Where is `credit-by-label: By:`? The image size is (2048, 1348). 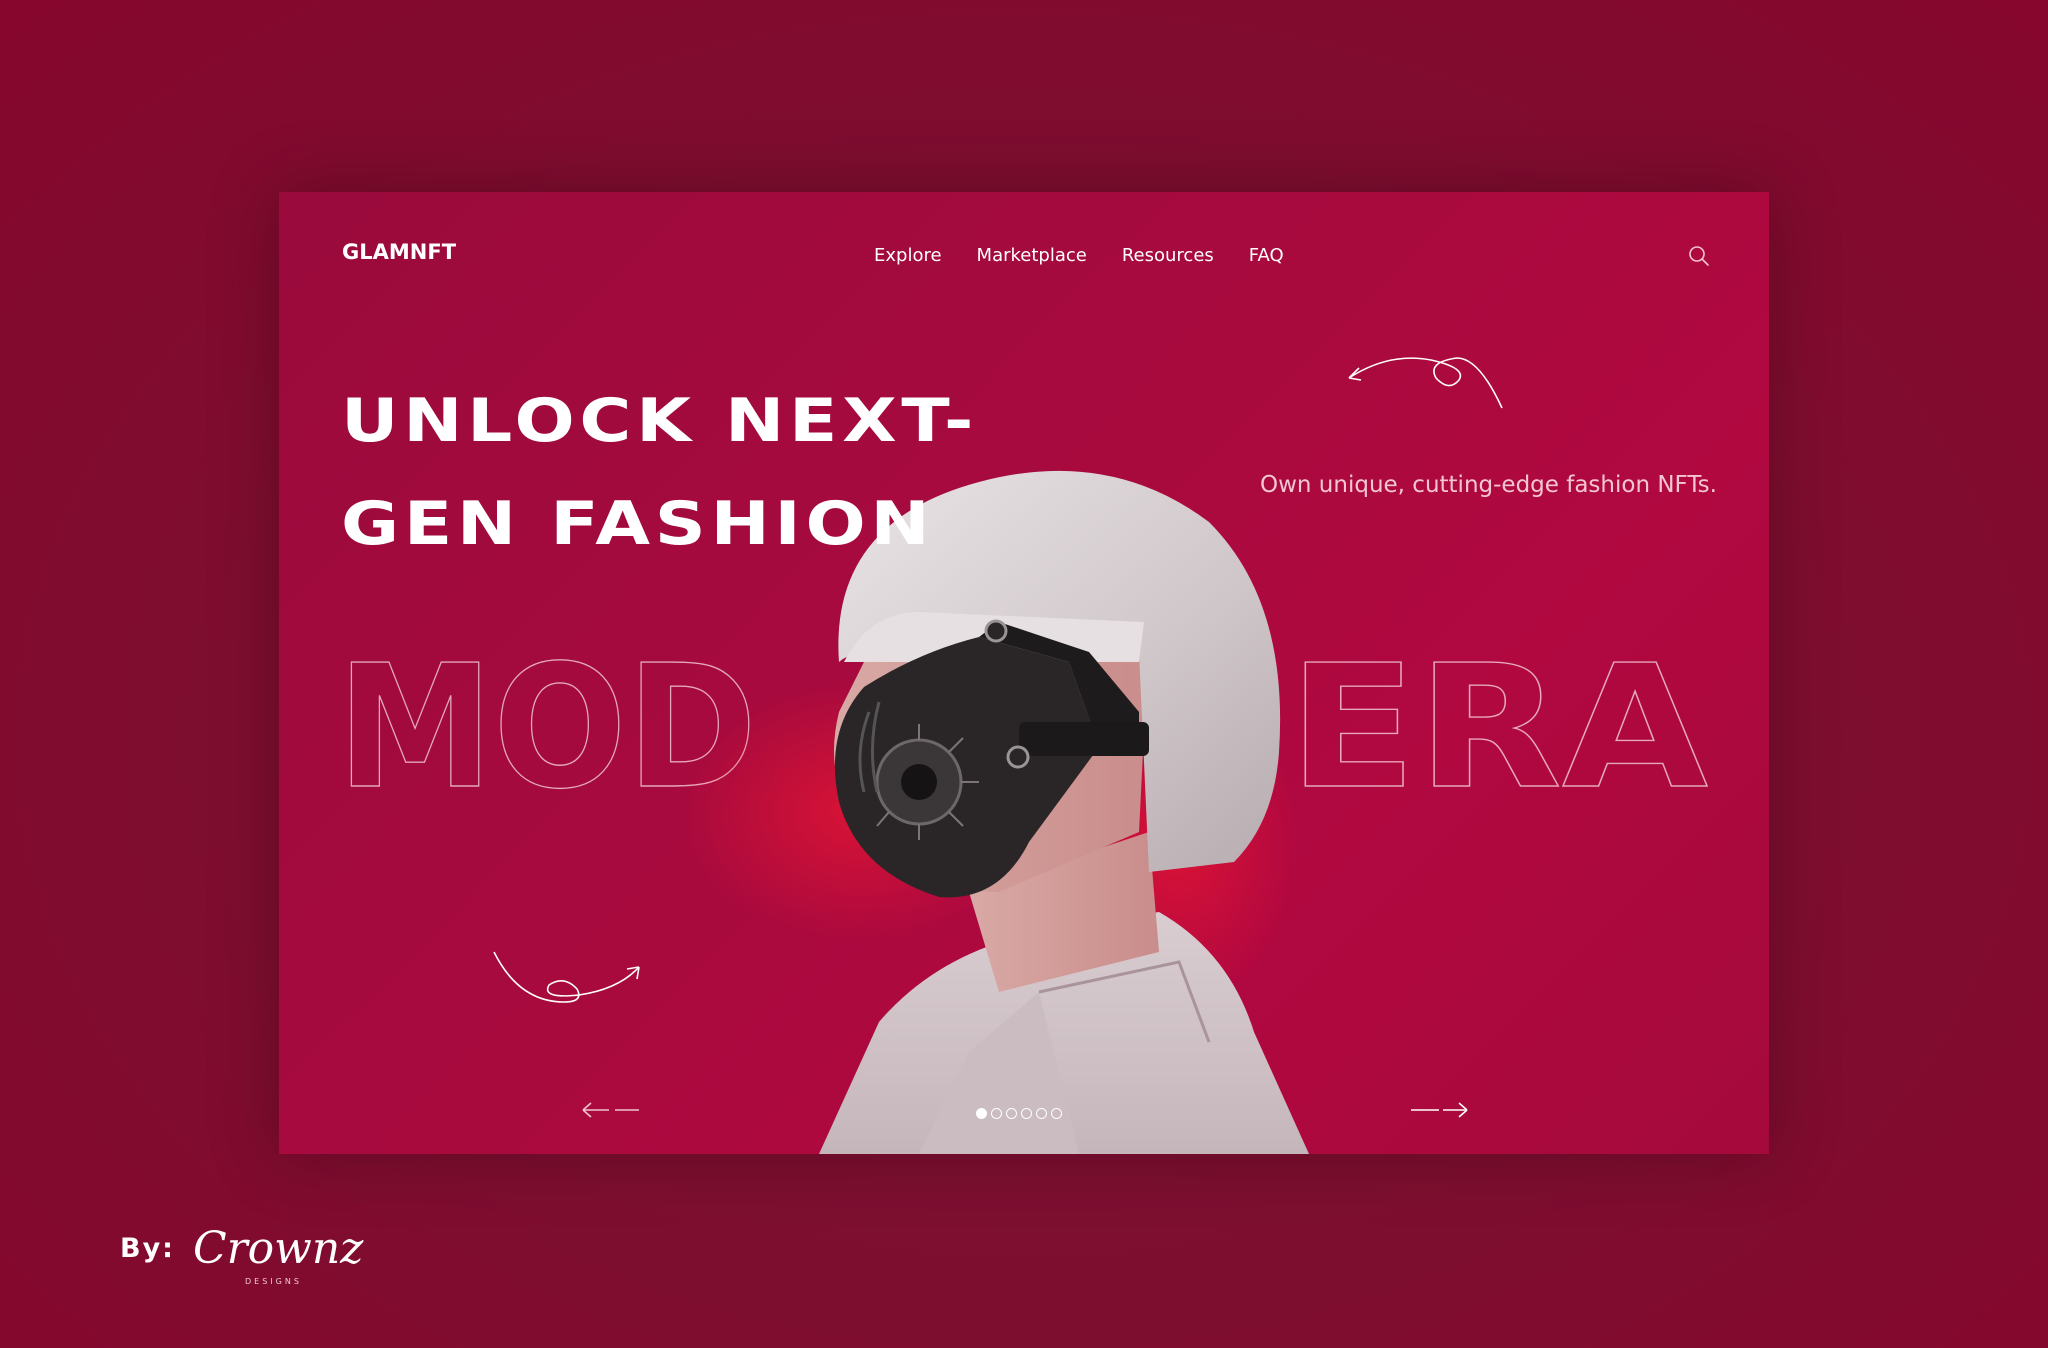 credit-by-label: By: is located at coordinates (147, 1248).